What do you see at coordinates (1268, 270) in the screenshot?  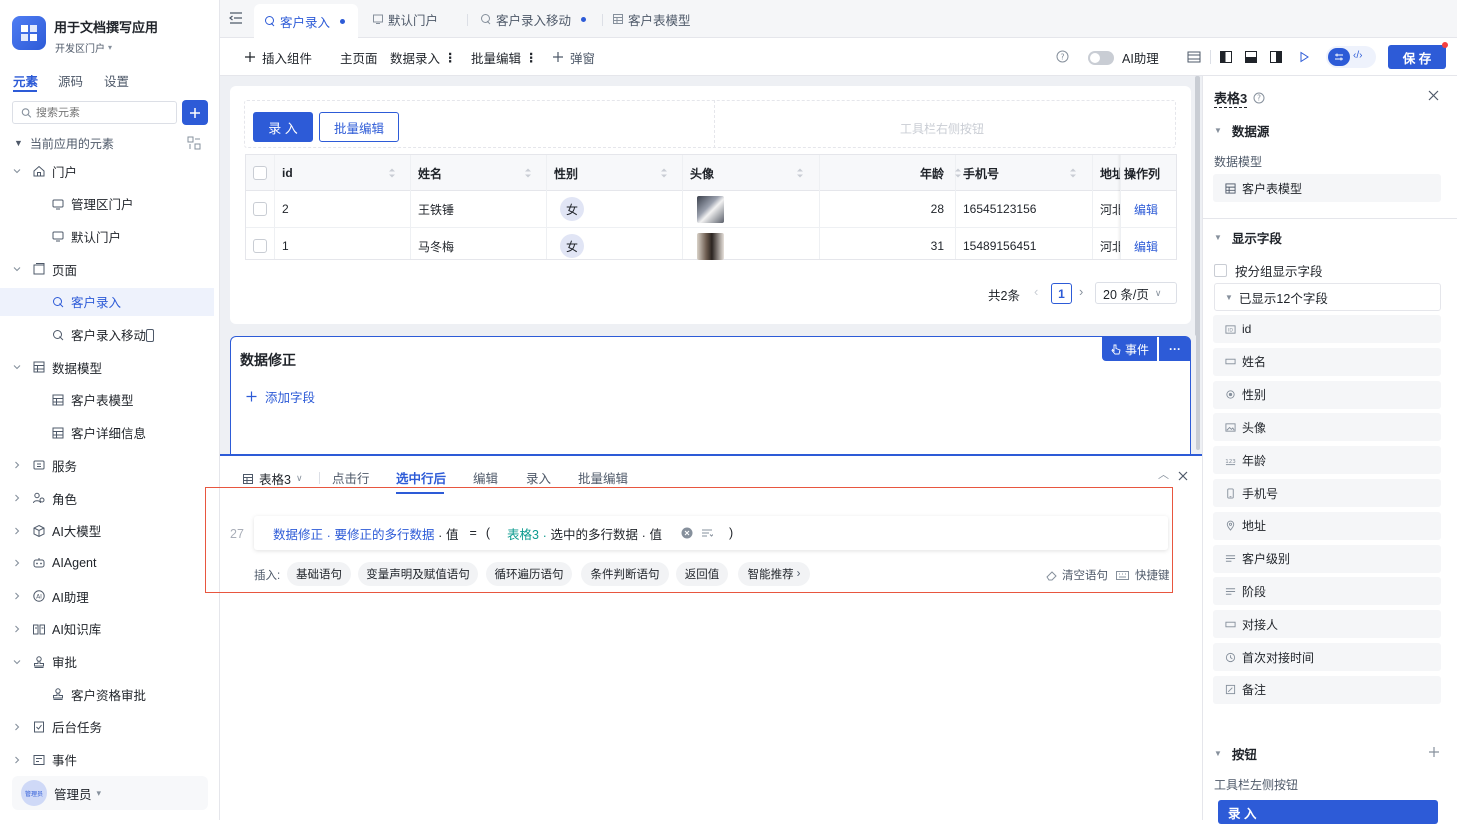 I see `group-fields-checkbox: 按分组显示字段` at bounding box center [1268, 270].